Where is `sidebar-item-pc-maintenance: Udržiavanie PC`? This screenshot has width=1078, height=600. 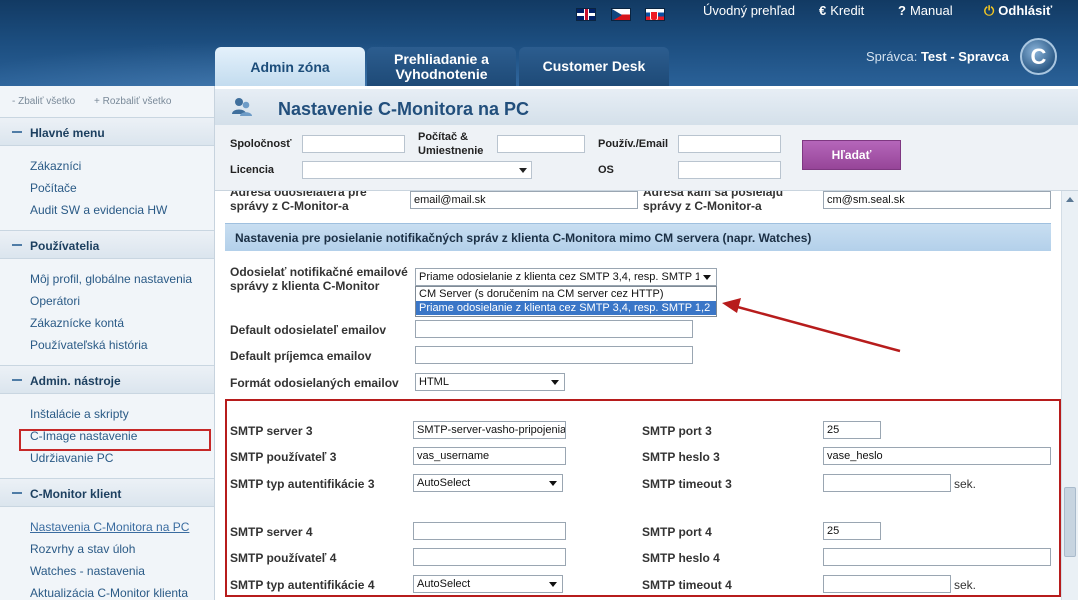 sidebar-item-pc-maintenance: Udržiavanie PC is located at coordinates (71, 458).